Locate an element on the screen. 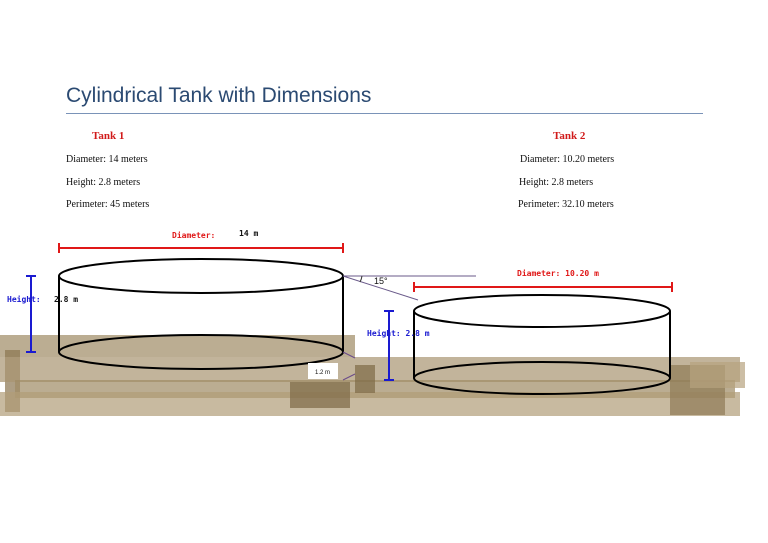 The height and width of the screenshot is (543, 768). tank2-height-label: Height: 2.8 m is located at coordinates (398, 333).